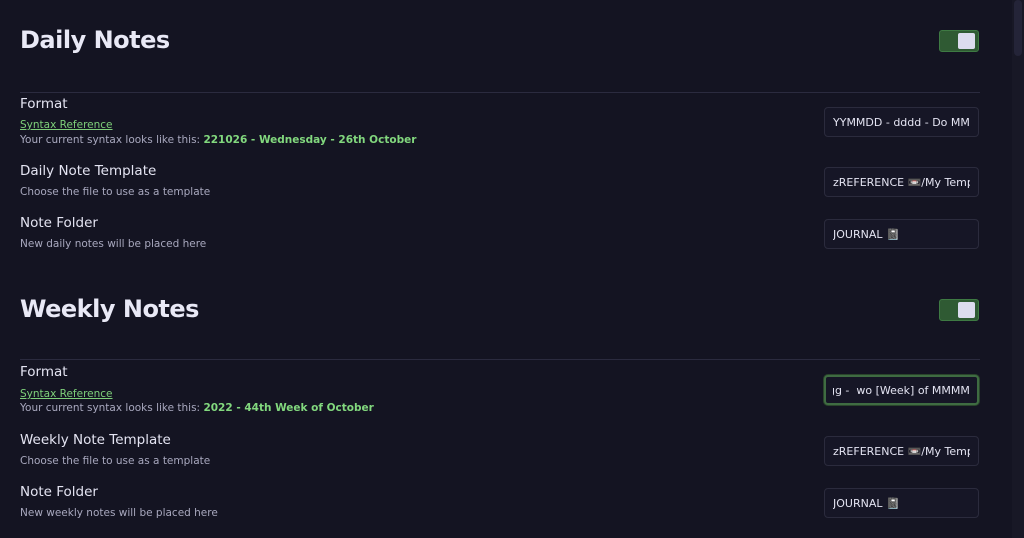  What do you see at coordinates (112, 140) in the screenshot?
I see `daily-syntax-prefix: Your current syntax looks like this:` at bounding box center [112, 140].